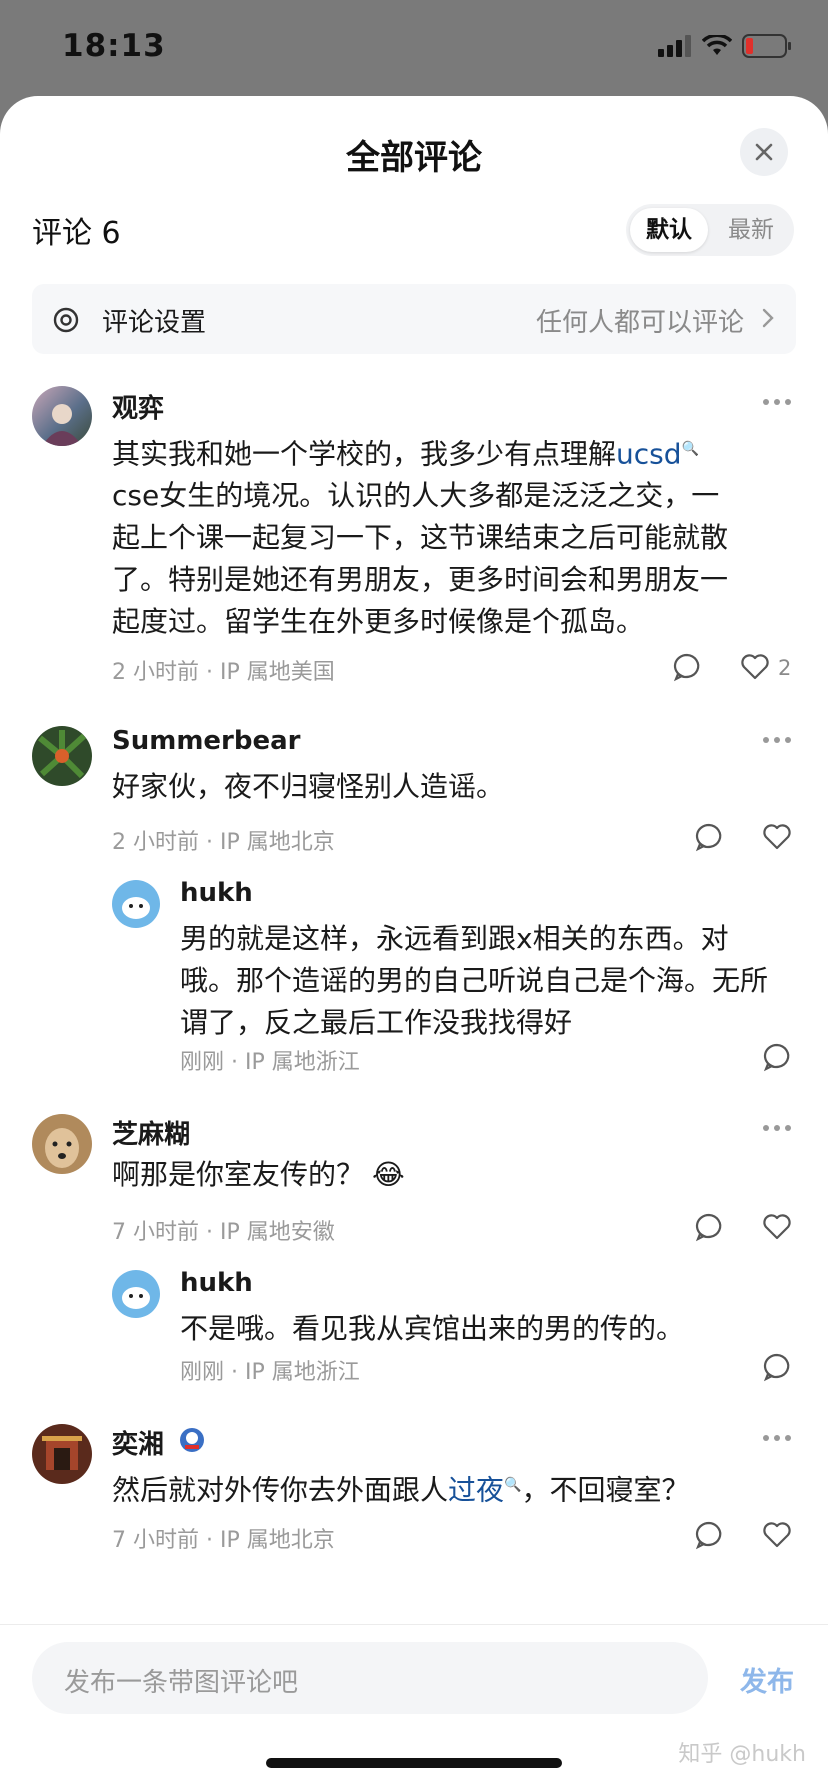 Image resolution: width=828 pixels, height=1792 pixels. What do you see at coordinates (138, 406) in the screenshot?
I see `comment-author: 观弈` at bounding box center [138, 406].